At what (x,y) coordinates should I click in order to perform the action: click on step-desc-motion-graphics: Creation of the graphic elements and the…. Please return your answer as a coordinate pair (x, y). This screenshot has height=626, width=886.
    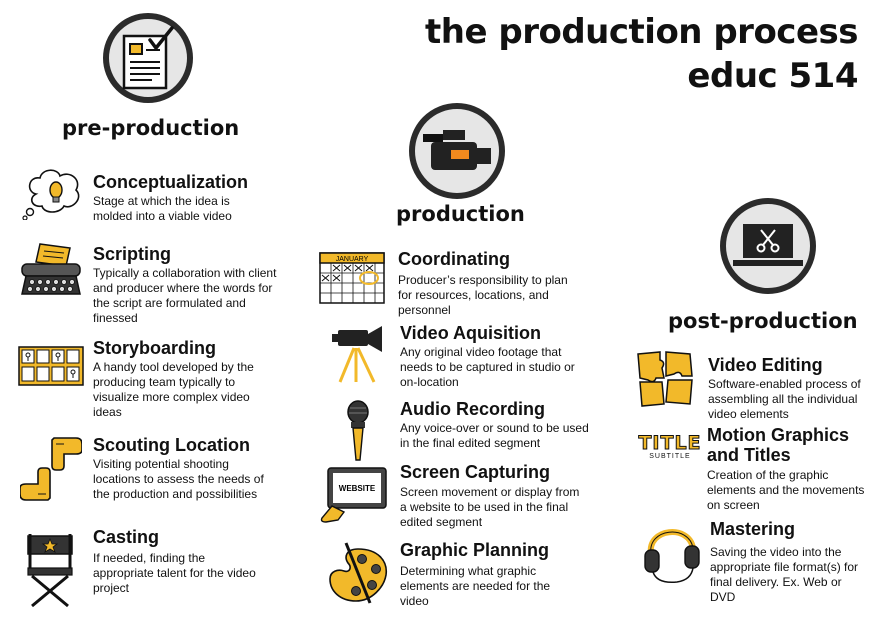
    Looking at the image, I should click on (786, 490).